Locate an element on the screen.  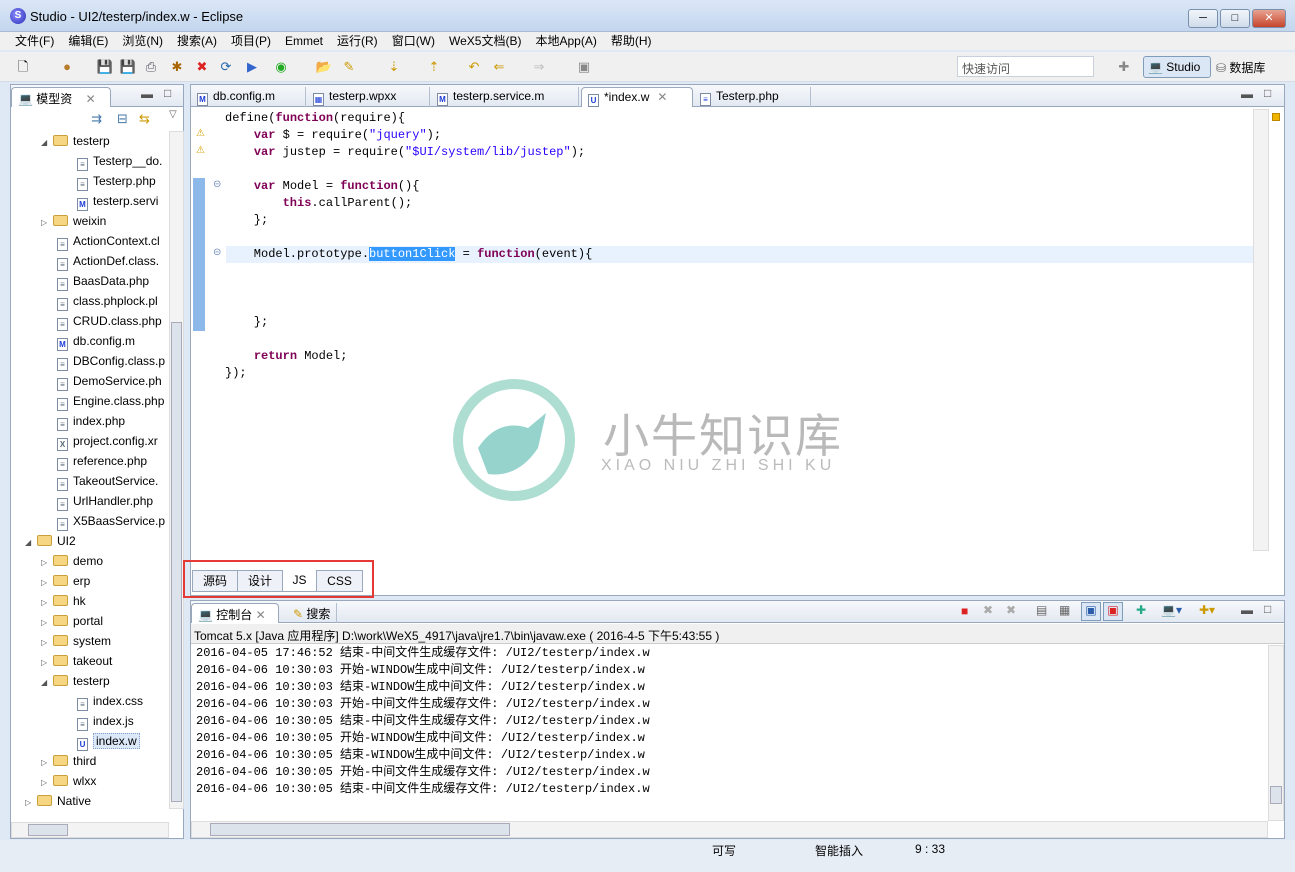
print-icon: ⎙ is located at coordinates (151, 67).